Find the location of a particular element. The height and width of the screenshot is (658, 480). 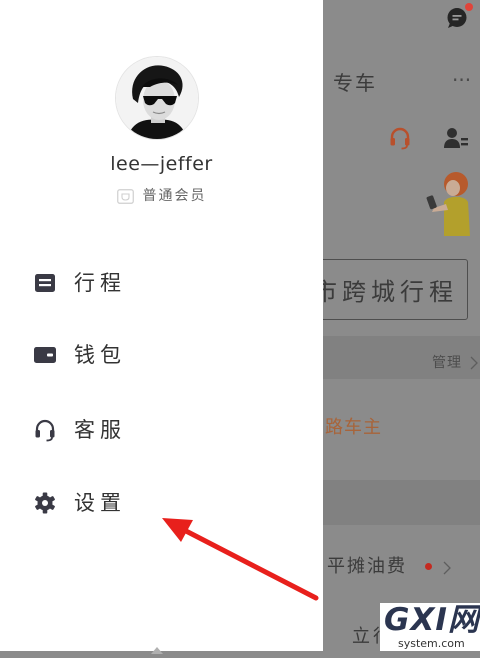

wallet-icon is located at coordinates (45, 355).